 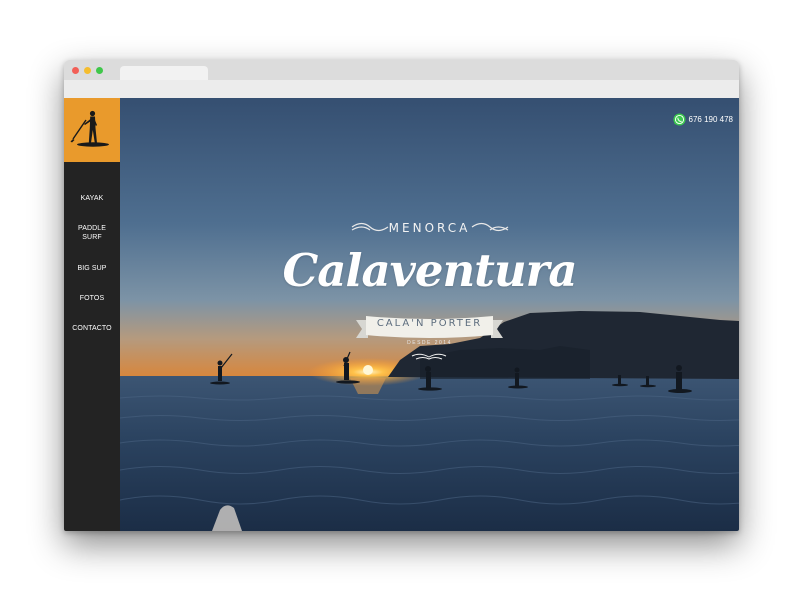 I want to click on nav-item-paddle-surf: PADDLE SURF, so click(x=92, y=233).